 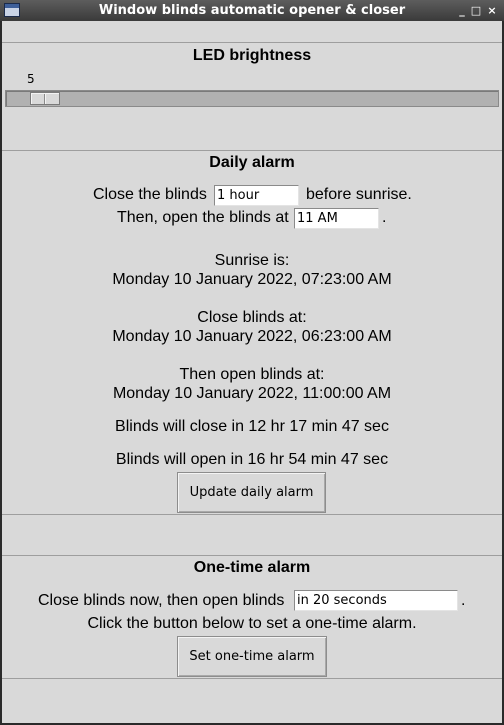 What do you see at coordinates (203, 217) in the screenshot?
I see `open-blinds-prefix: Then, open the blinds at` at bounding box center [203, 217].